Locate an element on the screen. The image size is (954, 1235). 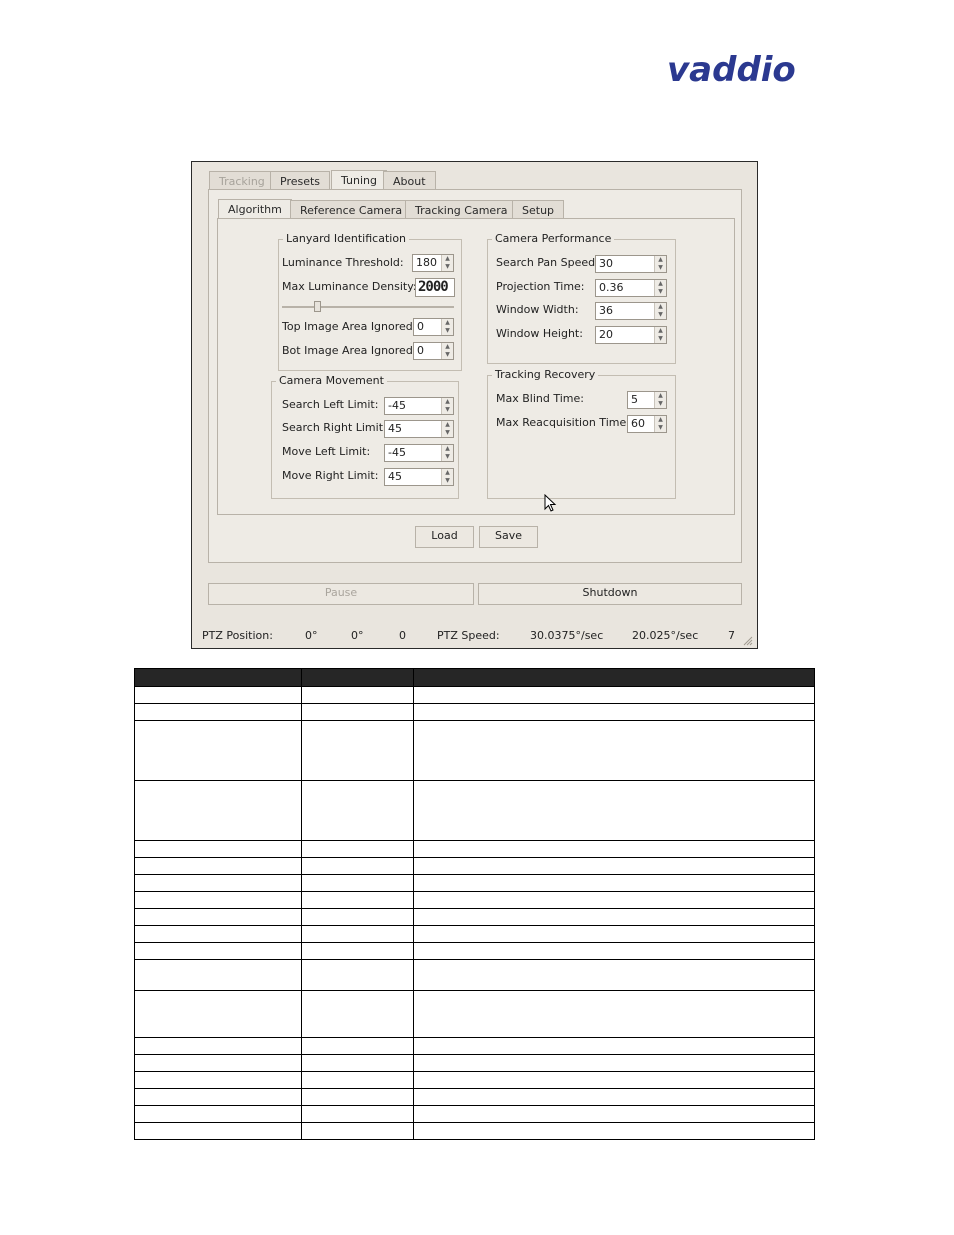
max-blind-time-label: Max Blind Time: is located at coordinates (540, 398).